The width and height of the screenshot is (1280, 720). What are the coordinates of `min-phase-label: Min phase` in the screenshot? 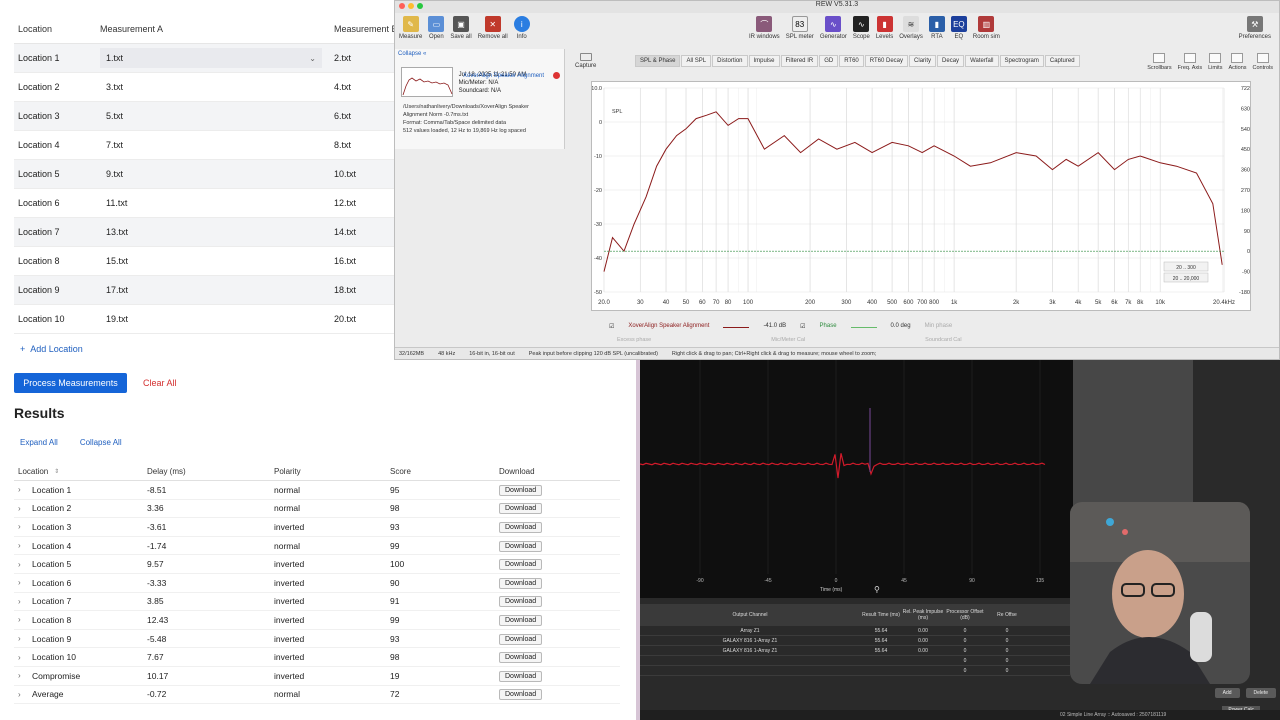 It's located at (939, 326).